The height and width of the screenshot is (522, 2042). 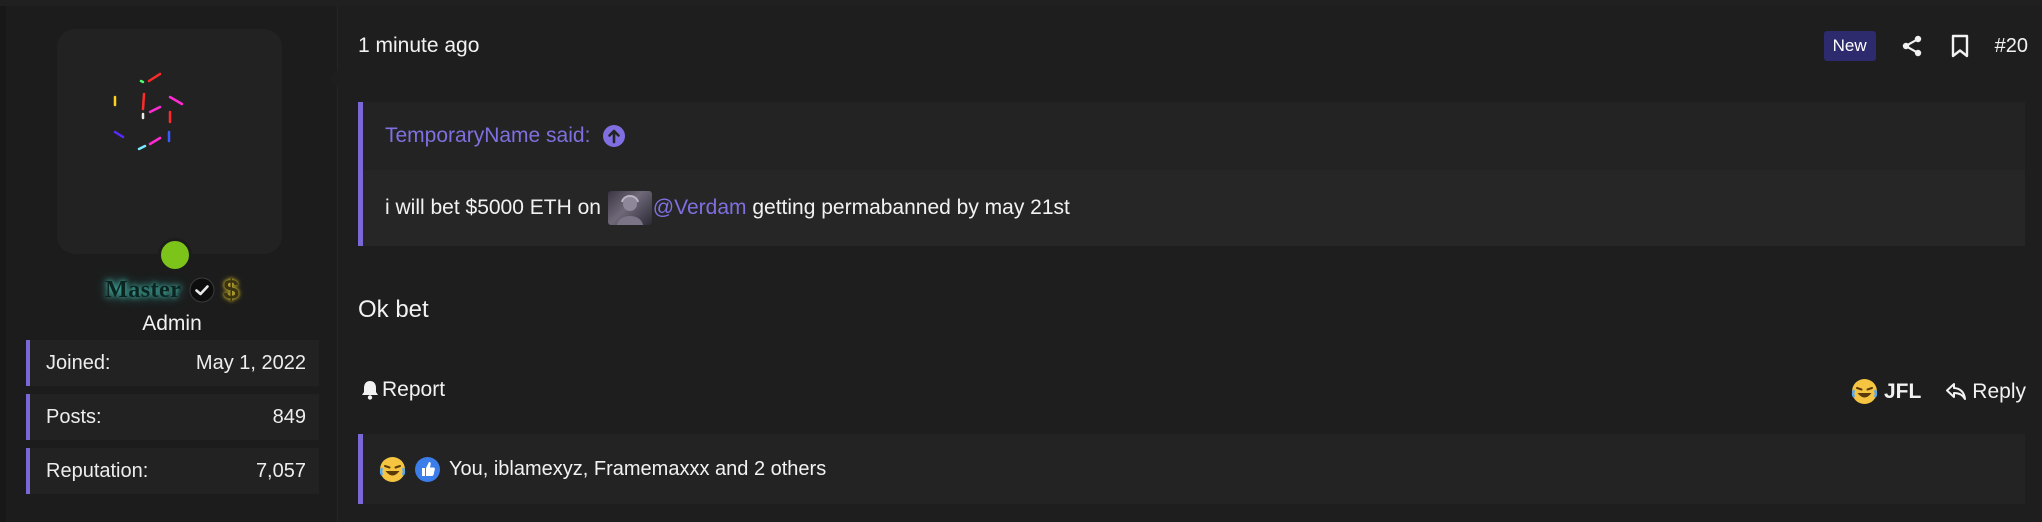 I want to click on reactions-bar: You, iblamexyz, Framemaxxx and 2 others, so click(x=1191, y=469).